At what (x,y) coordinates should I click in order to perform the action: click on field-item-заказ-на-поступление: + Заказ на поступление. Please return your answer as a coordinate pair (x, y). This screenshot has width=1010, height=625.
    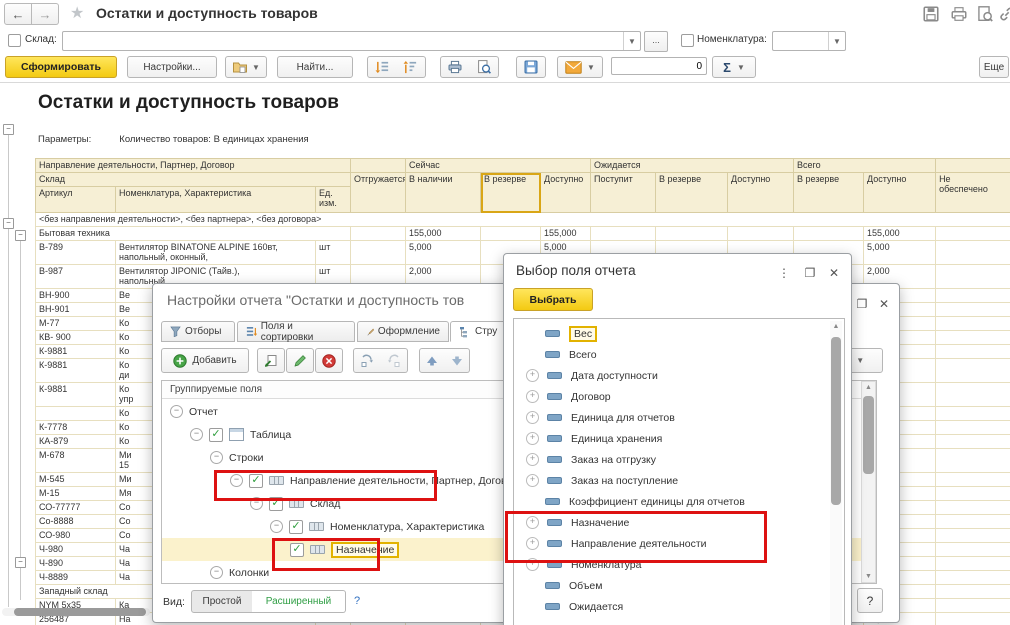
    Looking at the image, I should click on (671, 480).